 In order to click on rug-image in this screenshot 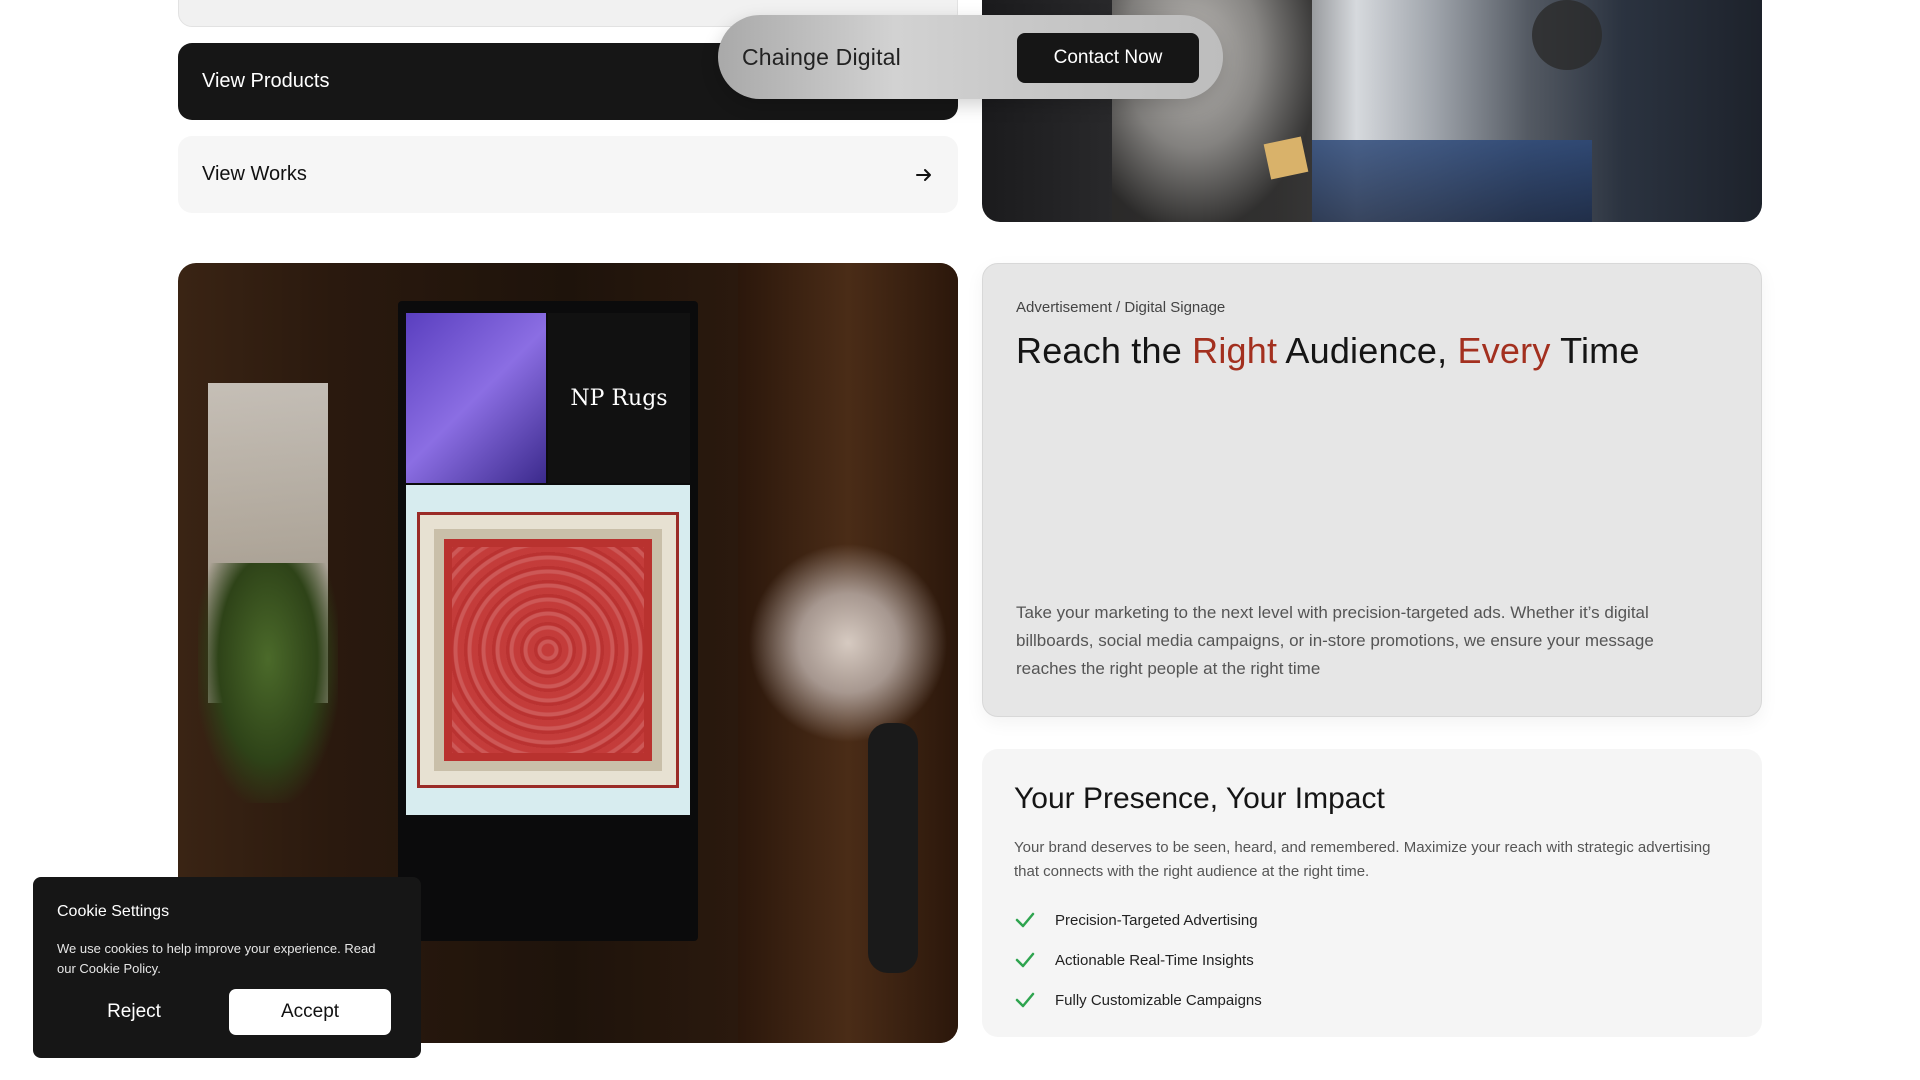, I will do `click(548, 650)`.